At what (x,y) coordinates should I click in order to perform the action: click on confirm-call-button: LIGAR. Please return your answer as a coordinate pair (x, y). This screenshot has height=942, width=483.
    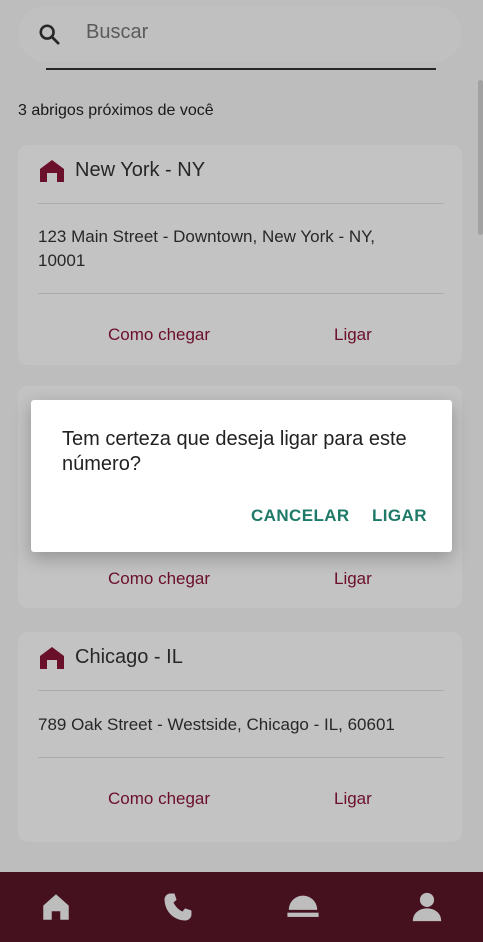
    Looking at the image, I should click on (399, 516).